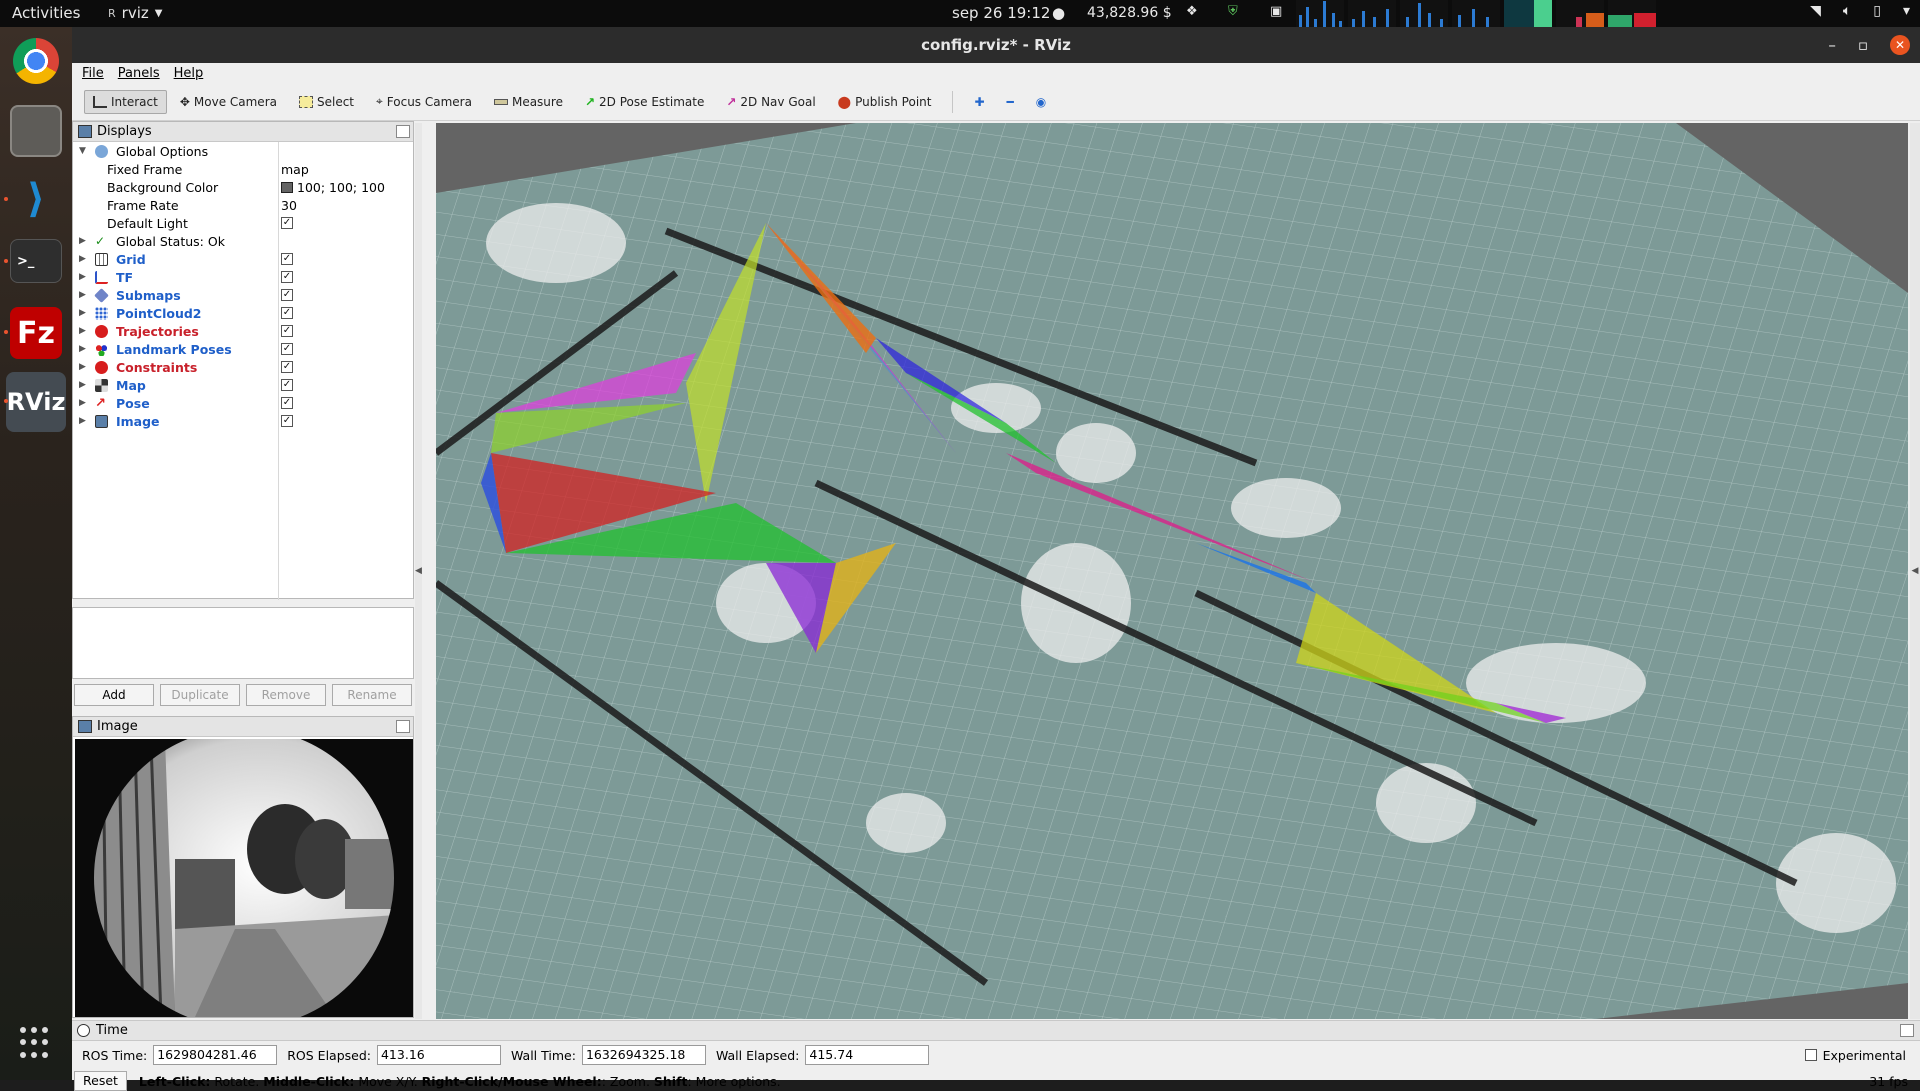 This screenshot has width=1920, height=1091. What do you see at coordinates (243, 385) in the screenshot?
I see `tree-row-map: ▶ Map ✓` at bounding box center [243, 385].